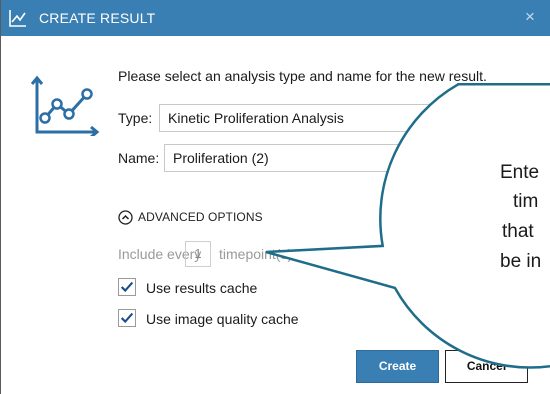 This screenshot has height=394, width=550. I want to click on type-label: Type:, so click(135, 118).